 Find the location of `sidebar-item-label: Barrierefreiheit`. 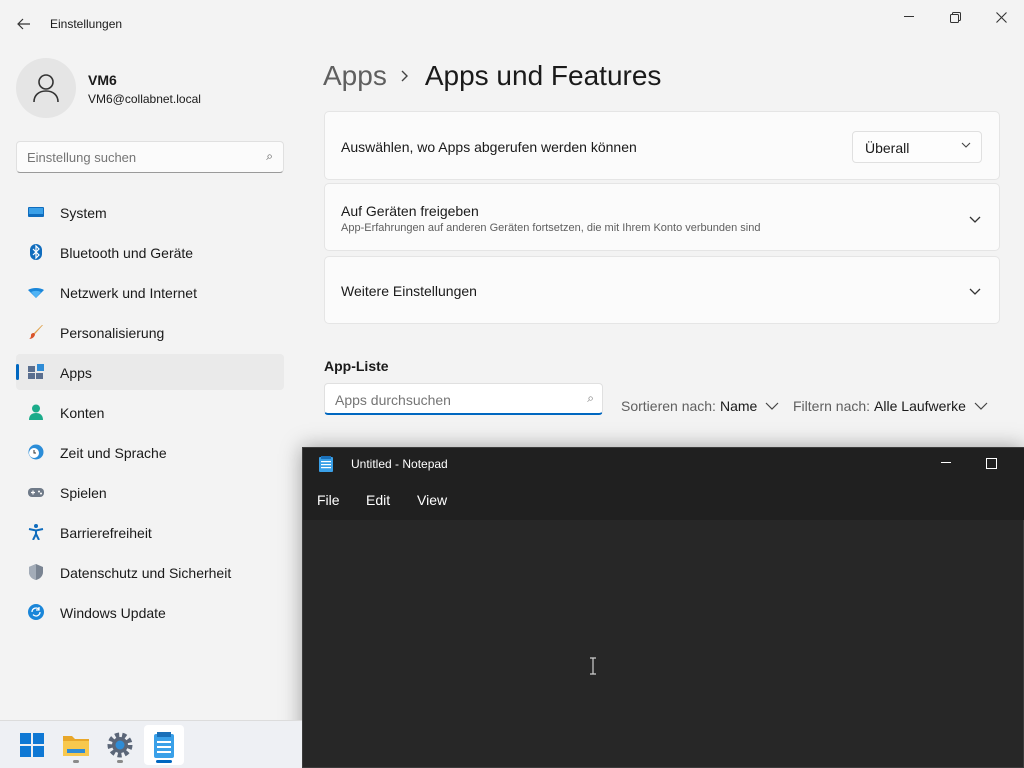

sidebar-item-label: Barrierefreiheit is located at coordinates (106, 533).